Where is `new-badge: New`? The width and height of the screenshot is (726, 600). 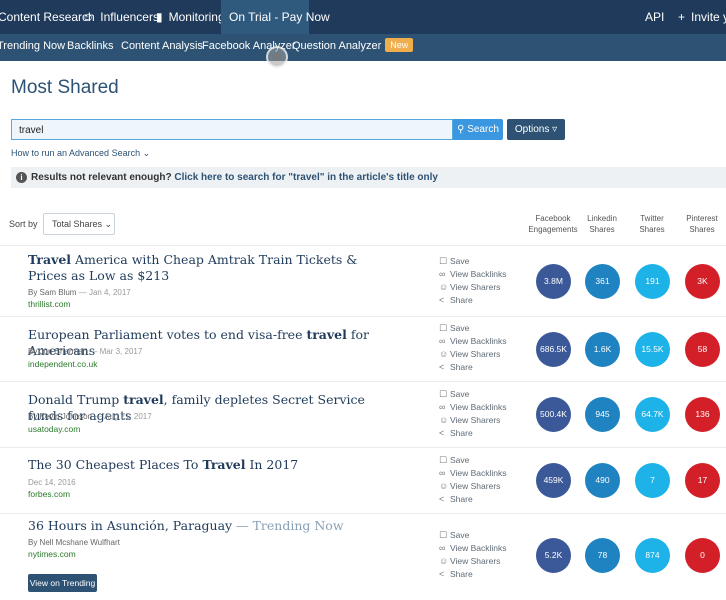 new-badge: New is located at coordinates (399, 45).